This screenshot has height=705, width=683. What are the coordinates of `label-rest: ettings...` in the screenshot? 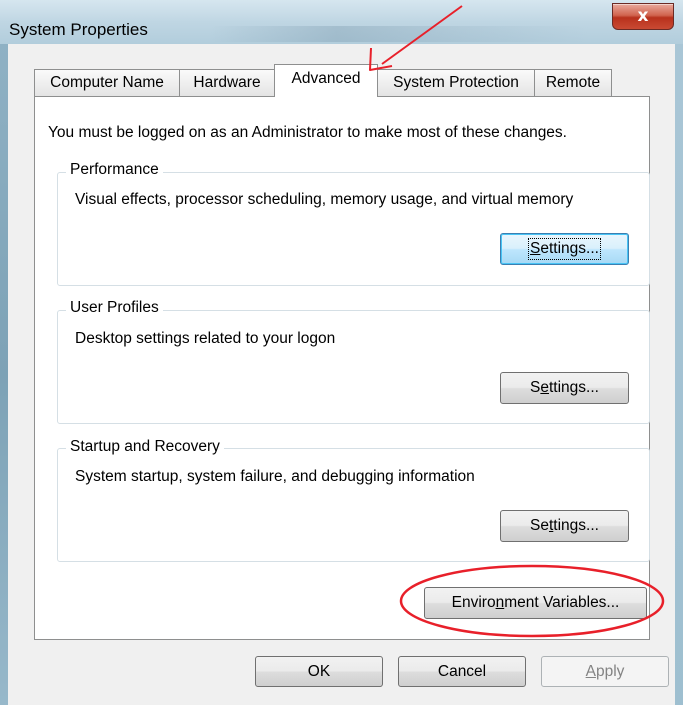 It's located at (569, 248).